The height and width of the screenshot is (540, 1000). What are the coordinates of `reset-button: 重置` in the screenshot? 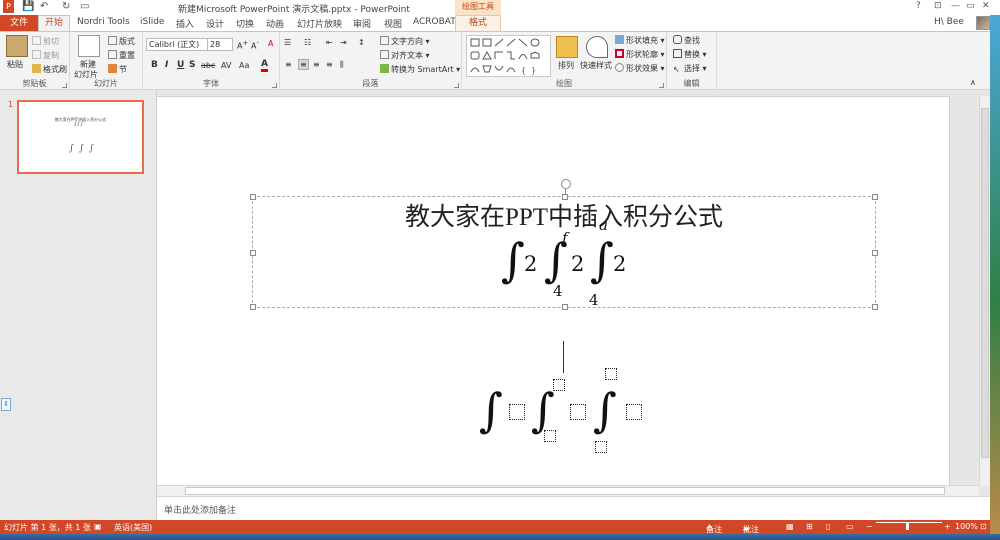 It's located at (121, 55).